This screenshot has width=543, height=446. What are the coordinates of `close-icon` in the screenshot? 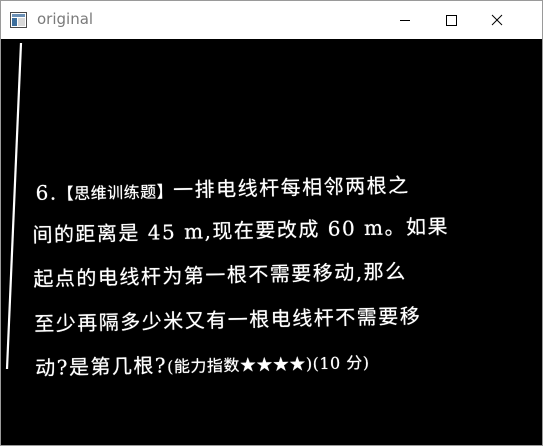 It's located at (497, 20).